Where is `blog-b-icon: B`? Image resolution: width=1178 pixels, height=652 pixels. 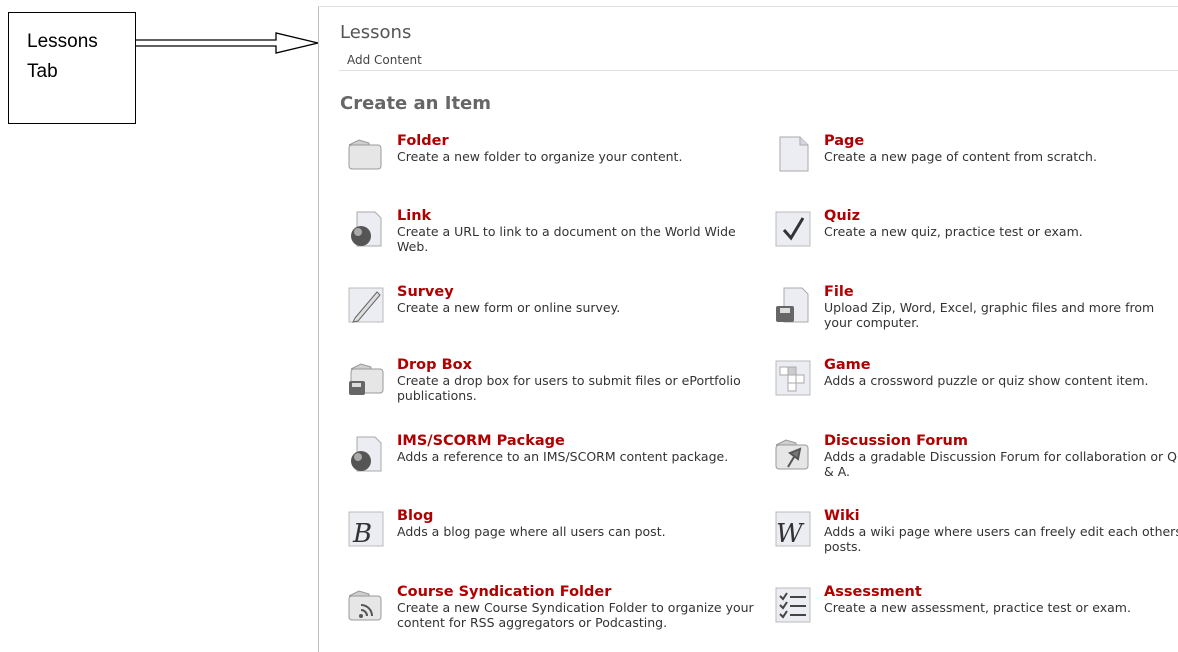
blog-b-icon: B is located at coordinates (366, 529).